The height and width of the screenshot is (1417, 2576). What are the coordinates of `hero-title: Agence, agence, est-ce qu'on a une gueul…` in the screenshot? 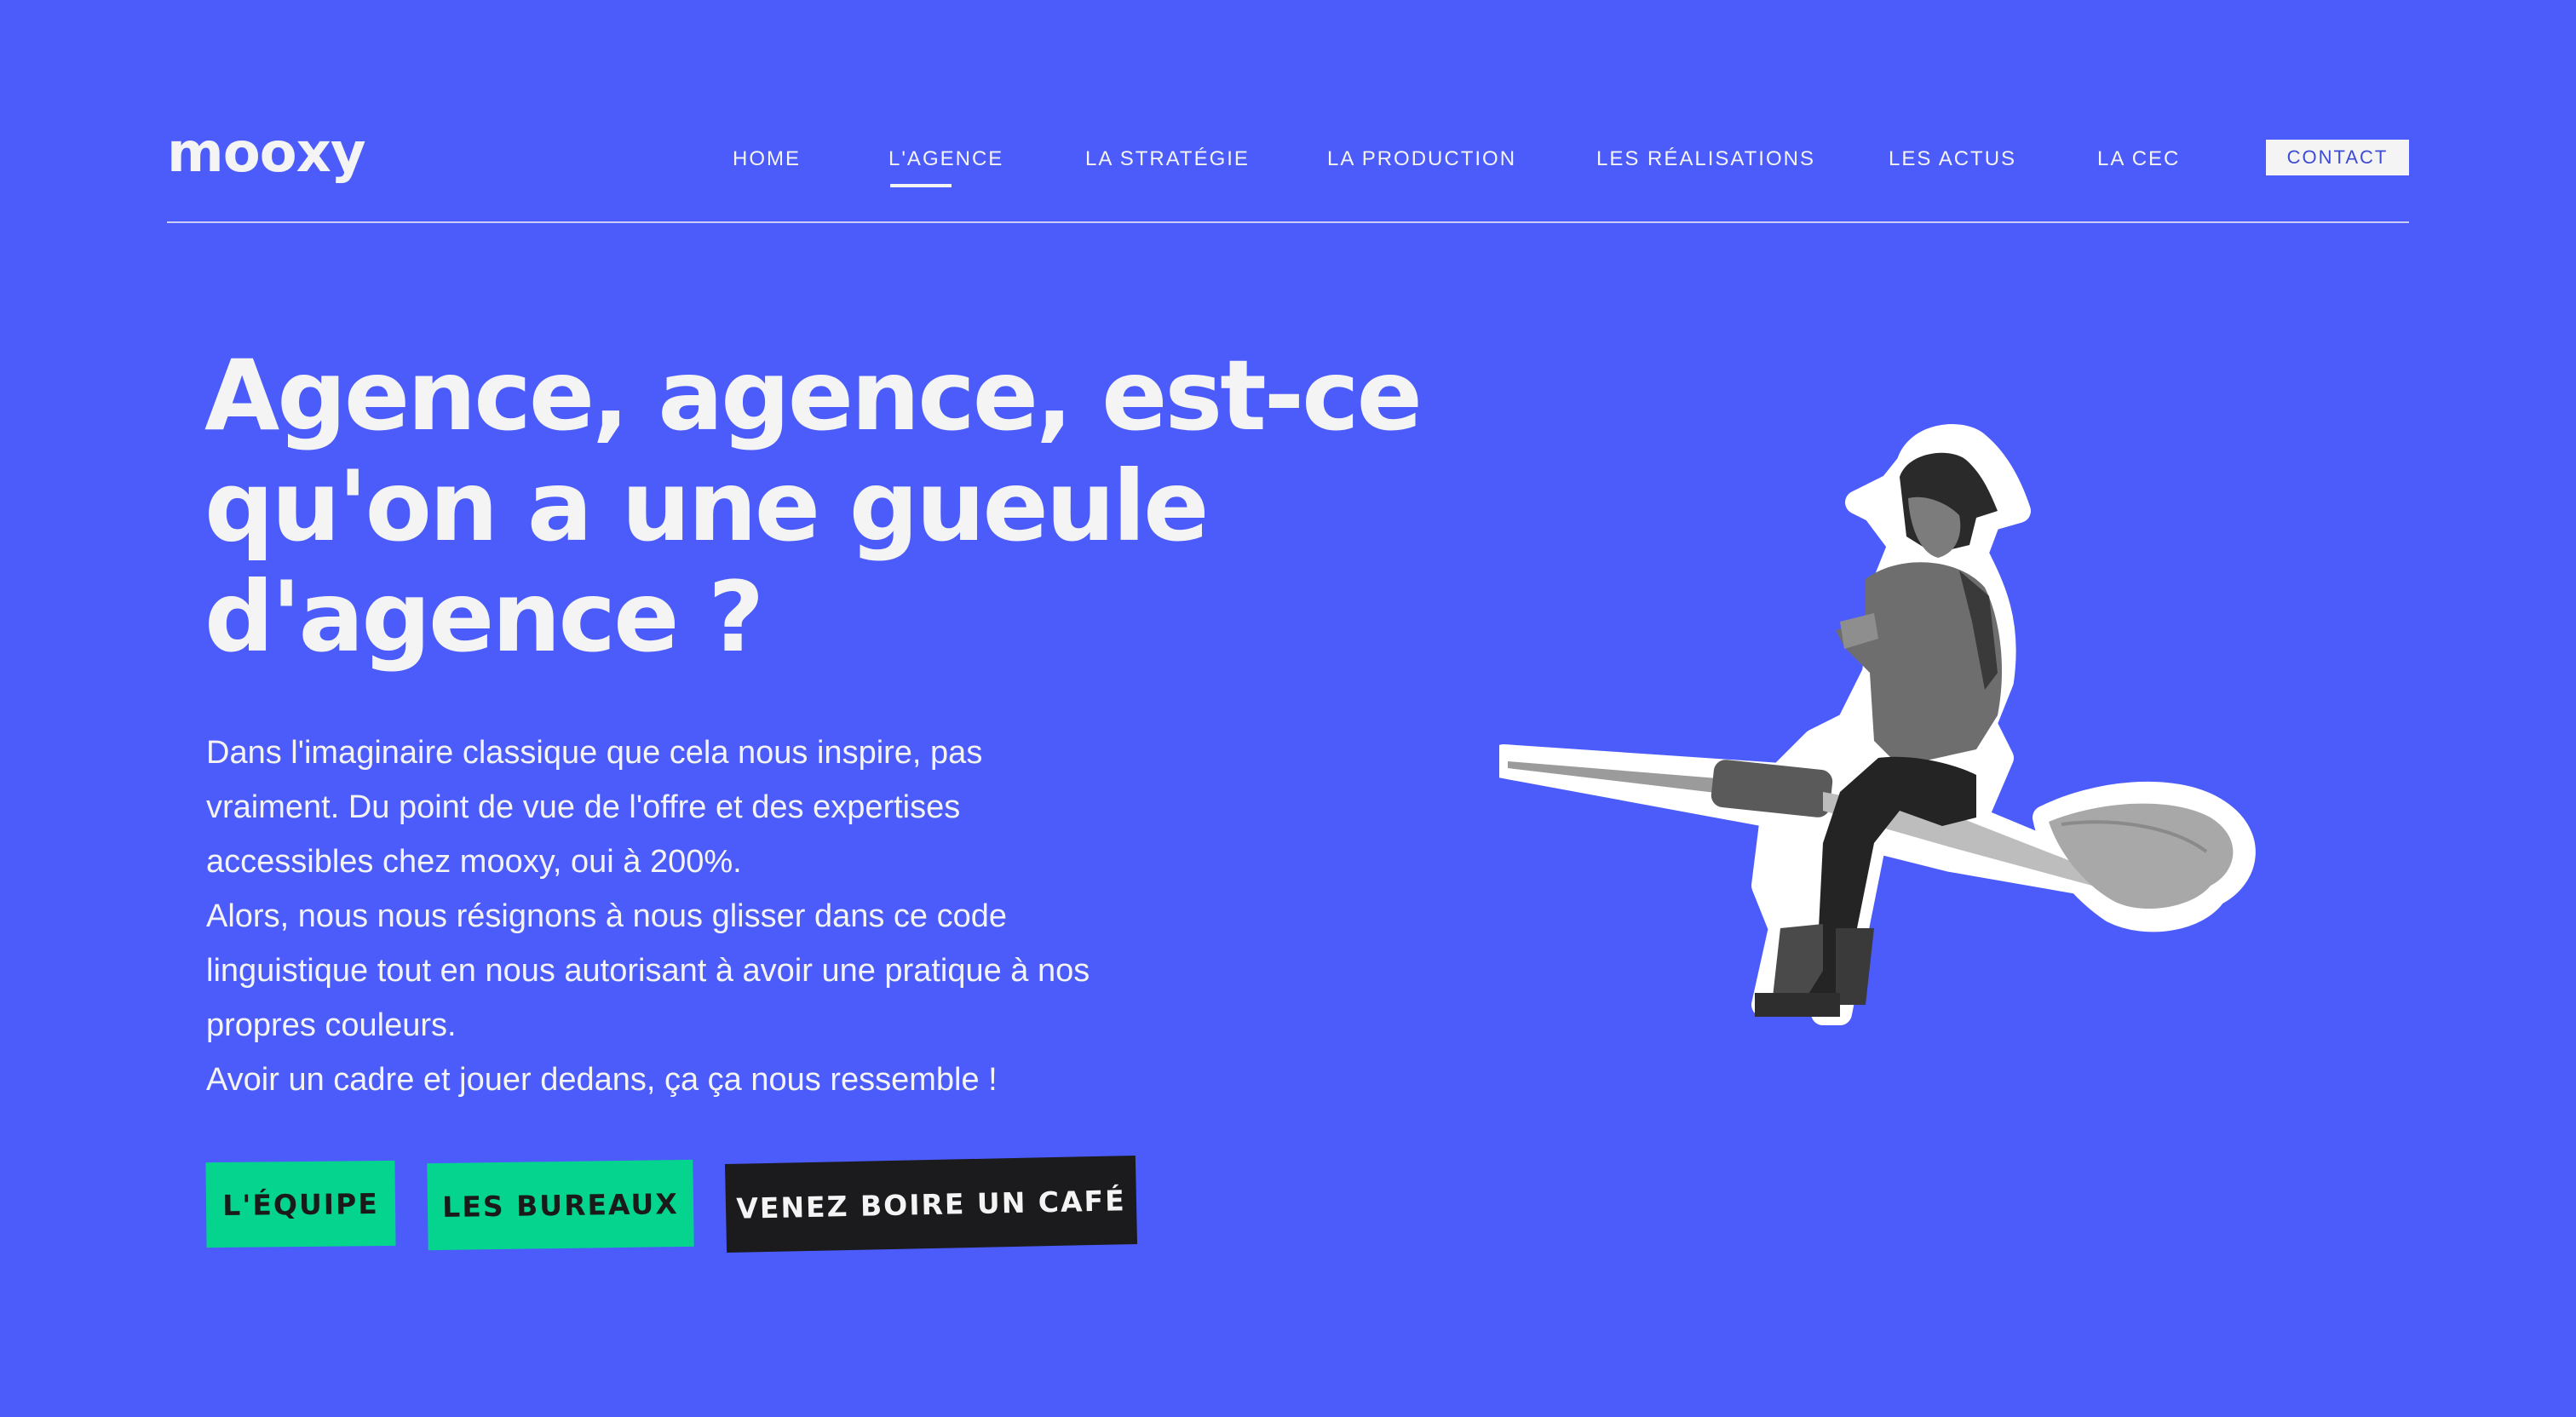 It's located at (813, 506).